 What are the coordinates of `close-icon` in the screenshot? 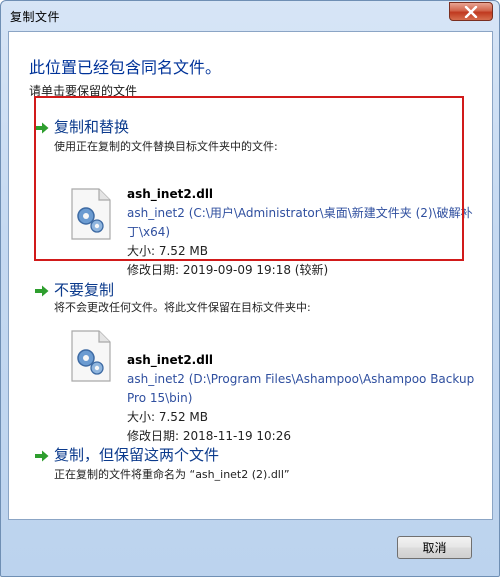 It's located at (471, 11).